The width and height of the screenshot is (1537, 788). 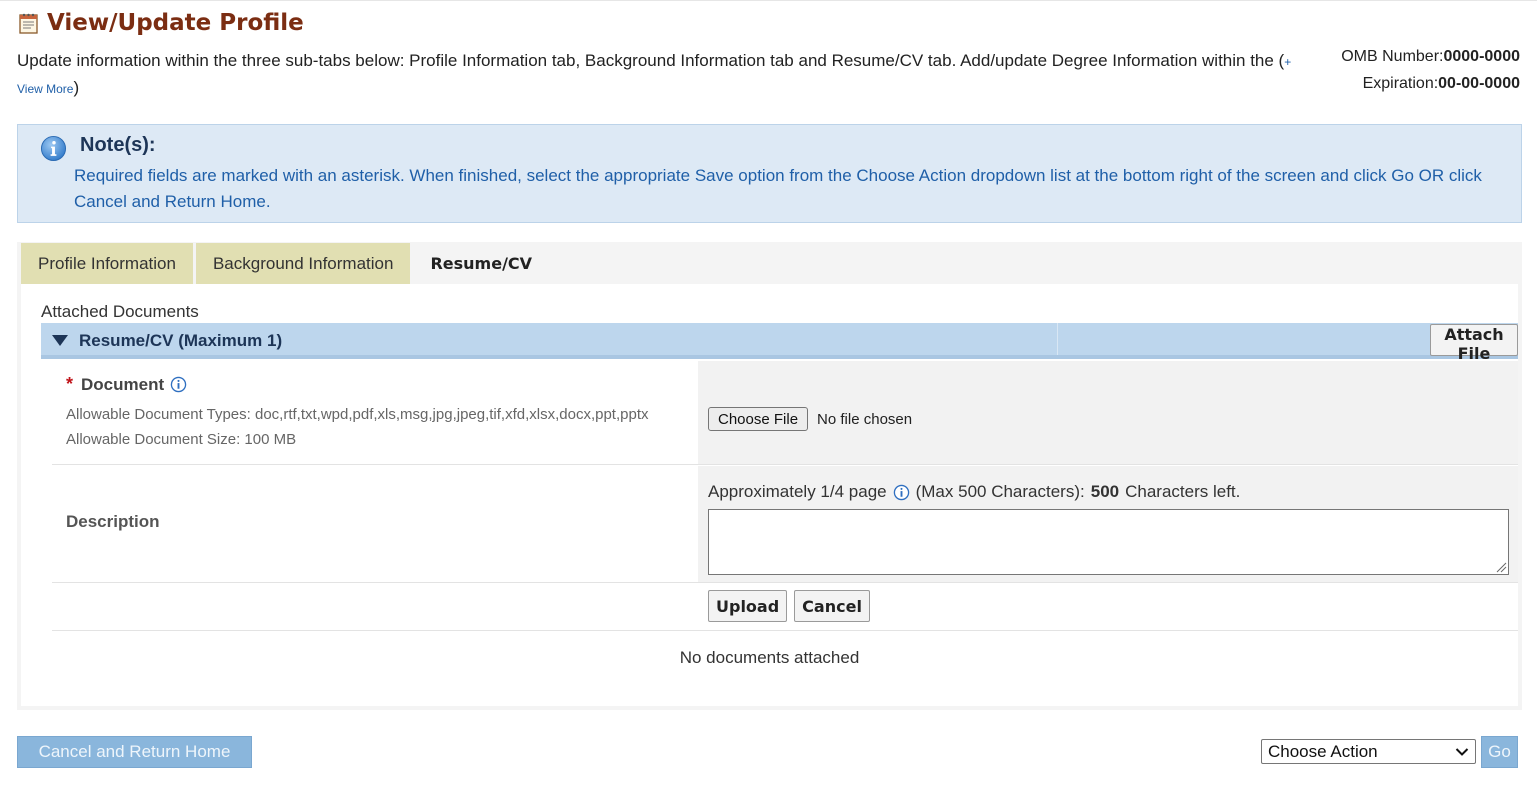 I want to click on description-textarea, so click(x=1108, y=542).